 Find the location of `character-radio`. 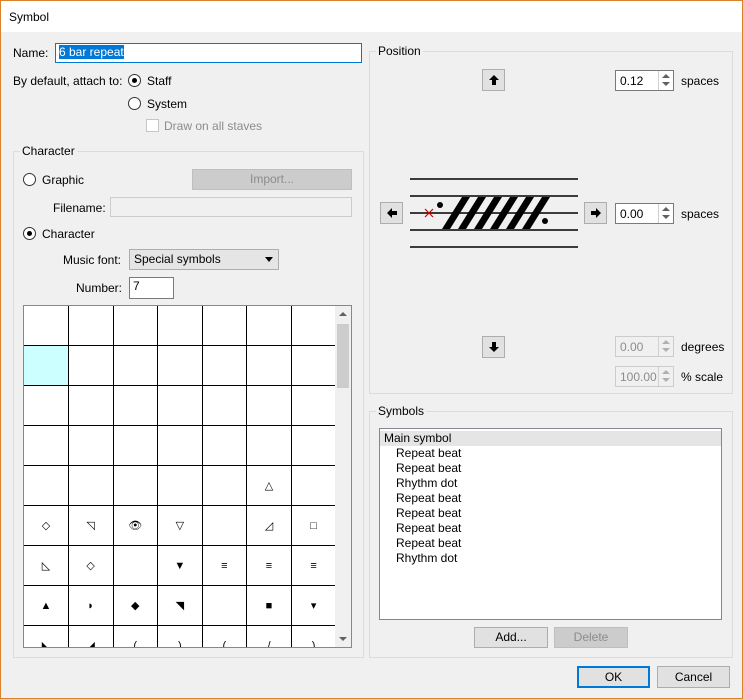

character-radio is located at coordinates (29, 233).